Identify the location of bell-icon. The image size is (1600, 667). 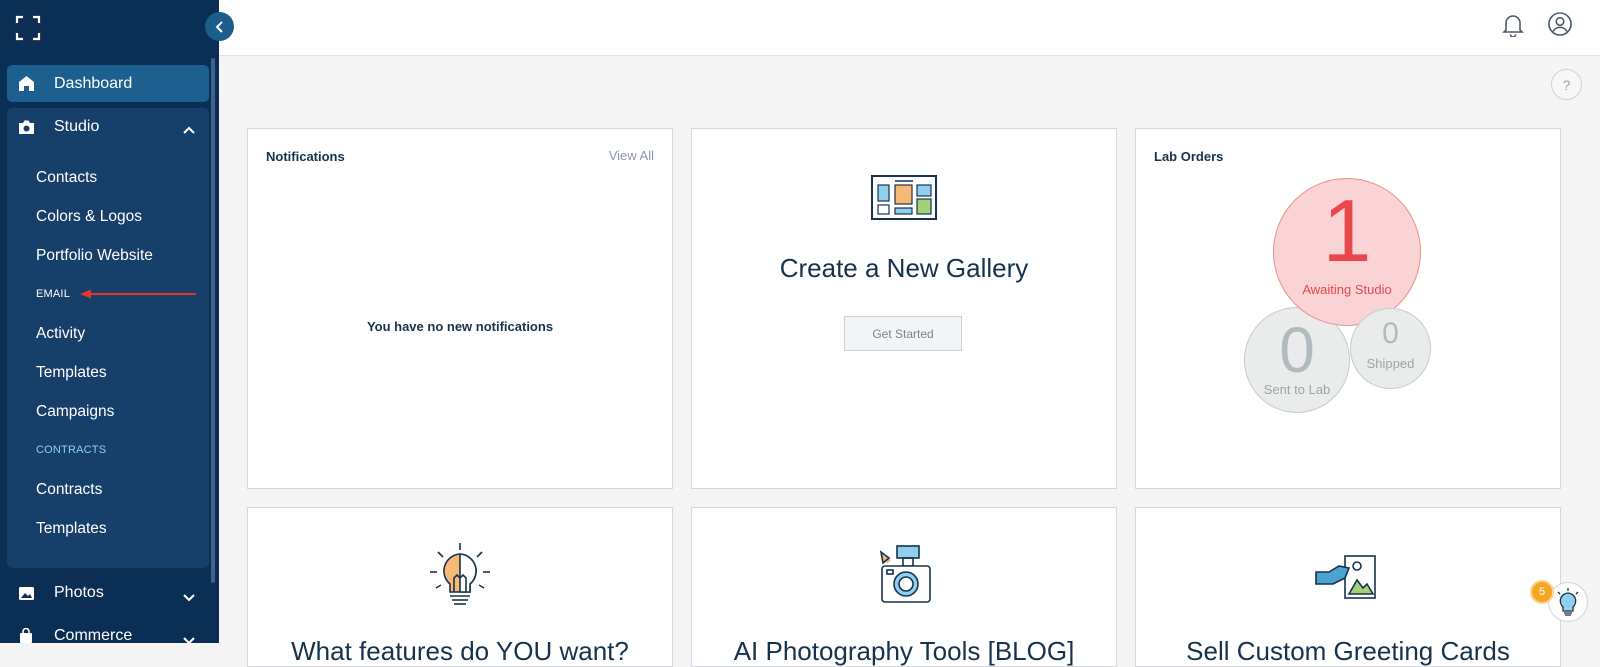
(1513, 27).